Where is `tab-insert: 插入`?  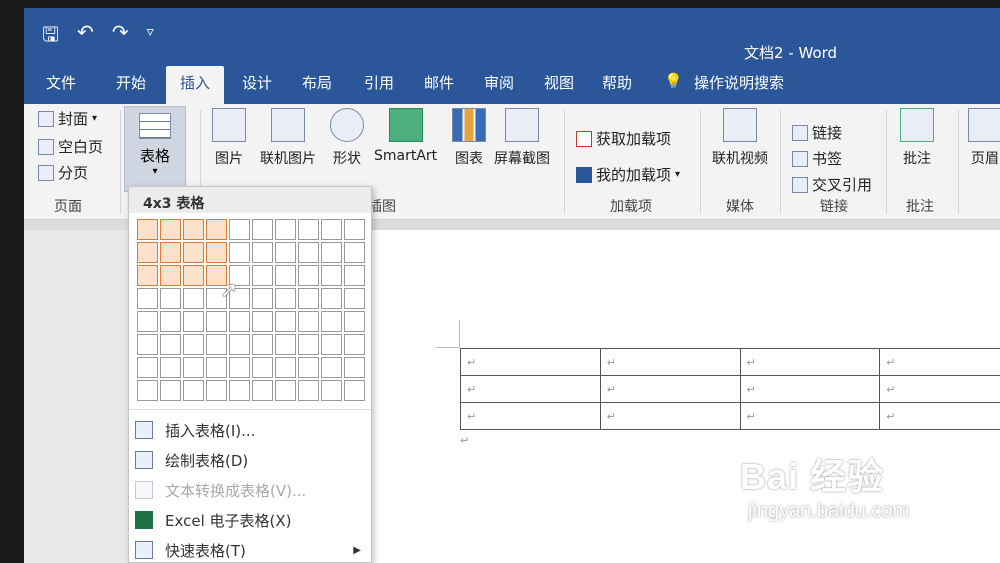
tab-insert: 插入 is located at coordinates (195, 85).